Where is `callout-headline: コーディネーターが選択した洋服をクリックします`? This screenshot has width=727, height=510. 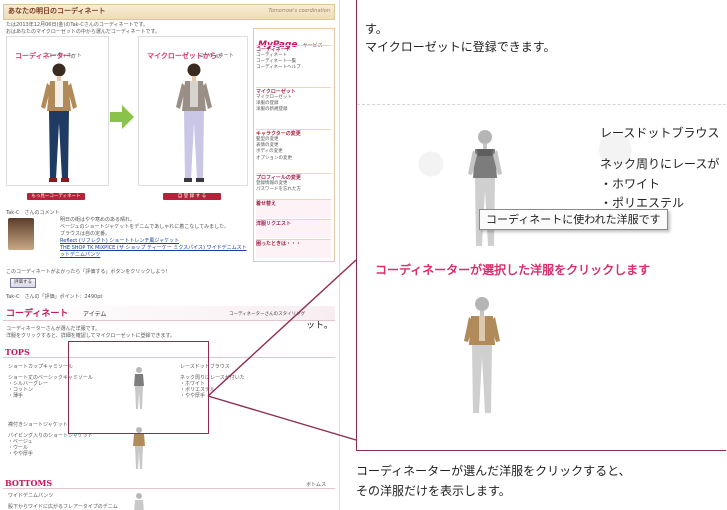
callout-headline: コーディネーターが選択した洋服をクリックします is located at coordinates (513, 270).